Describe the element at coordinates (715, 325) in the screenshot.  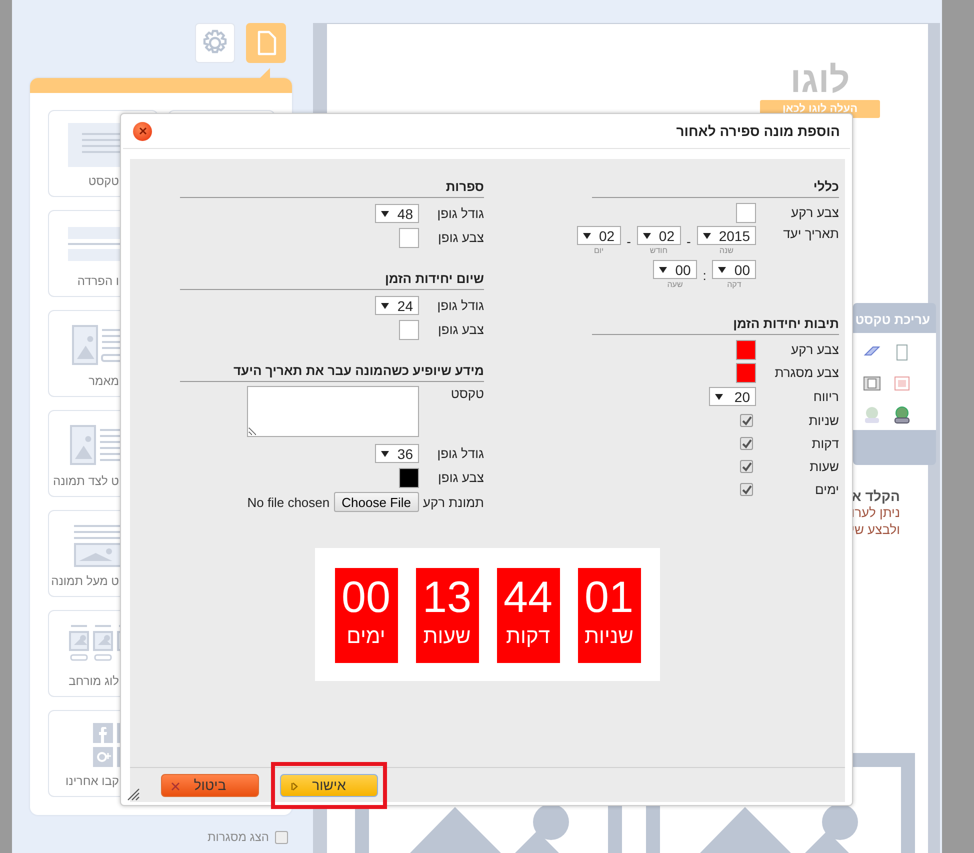
I see `section-heading: תיבות יחידות הזמן` at that location.